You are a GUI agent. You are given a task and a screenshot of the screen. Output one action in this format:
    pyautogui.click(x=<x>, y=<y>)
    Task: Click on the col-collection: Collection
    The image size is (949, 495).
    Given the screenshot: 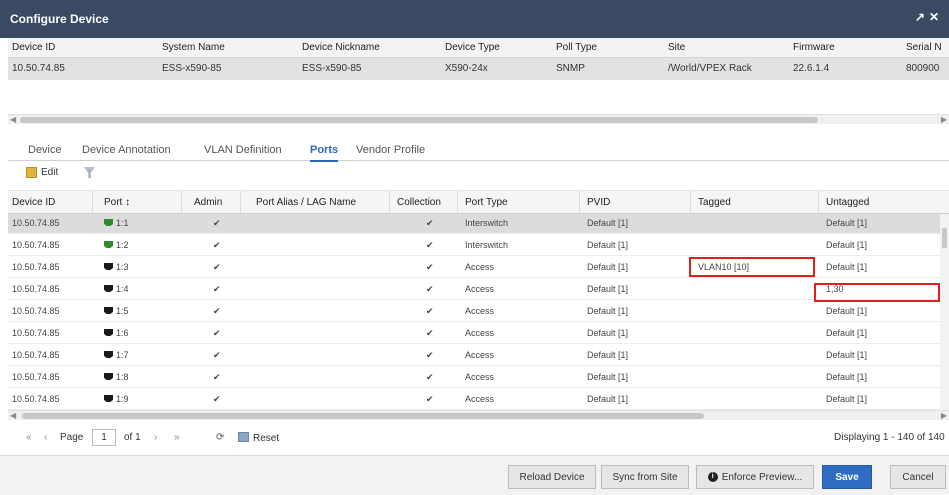 What is the action you would take?
    pyautogui.click(x=419, y=202)
    